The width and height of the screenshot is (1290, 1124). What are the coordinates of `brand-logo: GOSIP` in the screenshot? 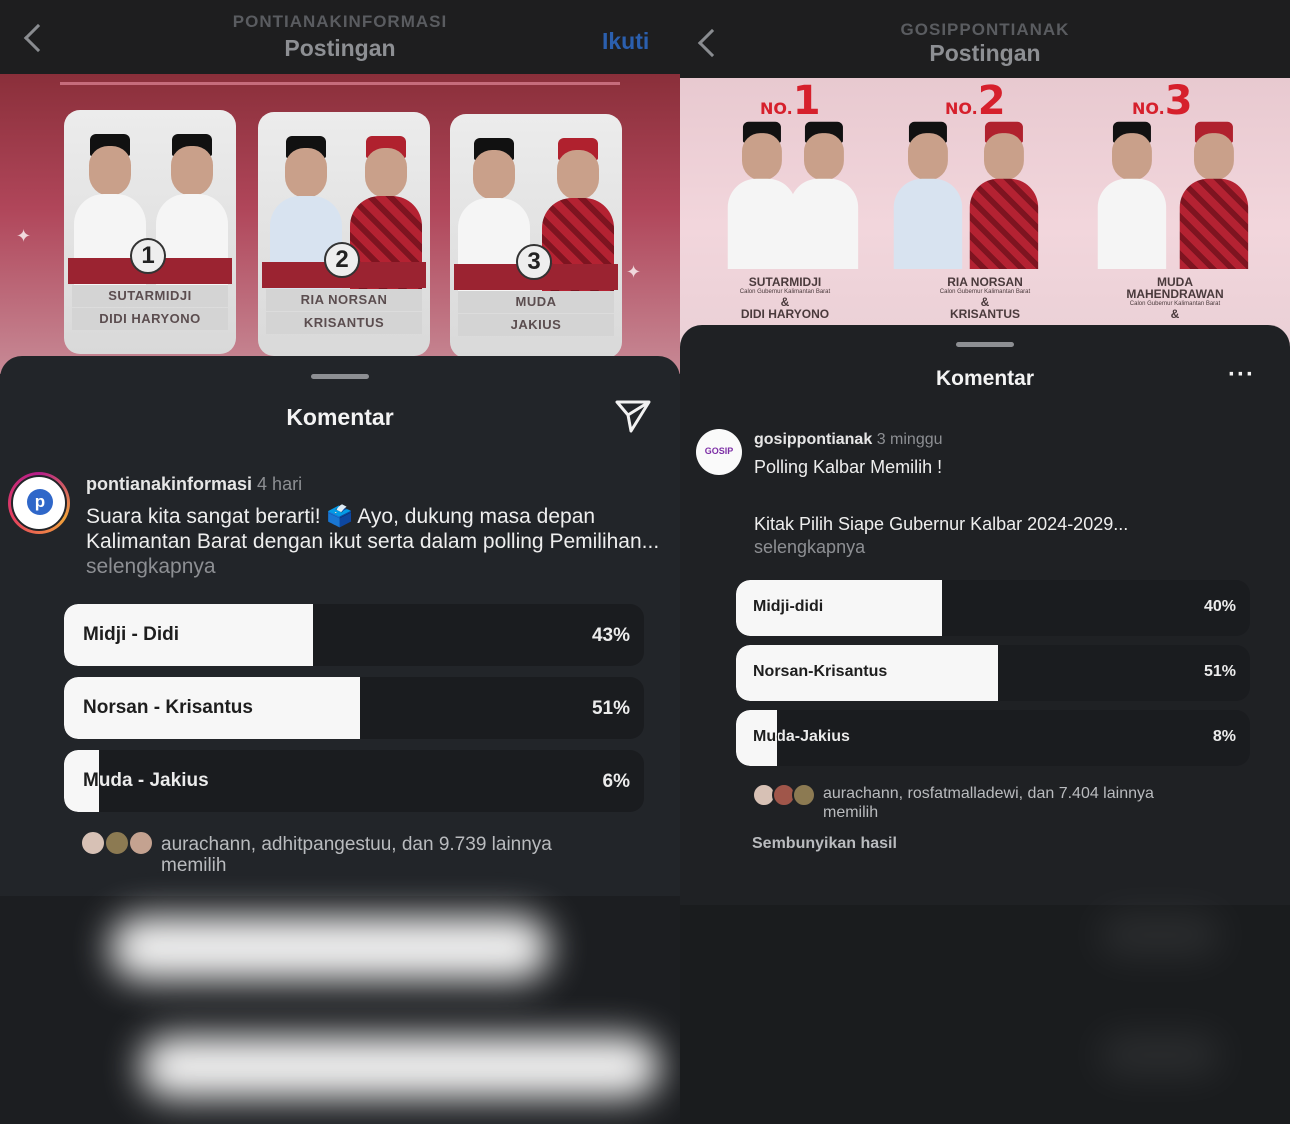 It's located at (719, 451).